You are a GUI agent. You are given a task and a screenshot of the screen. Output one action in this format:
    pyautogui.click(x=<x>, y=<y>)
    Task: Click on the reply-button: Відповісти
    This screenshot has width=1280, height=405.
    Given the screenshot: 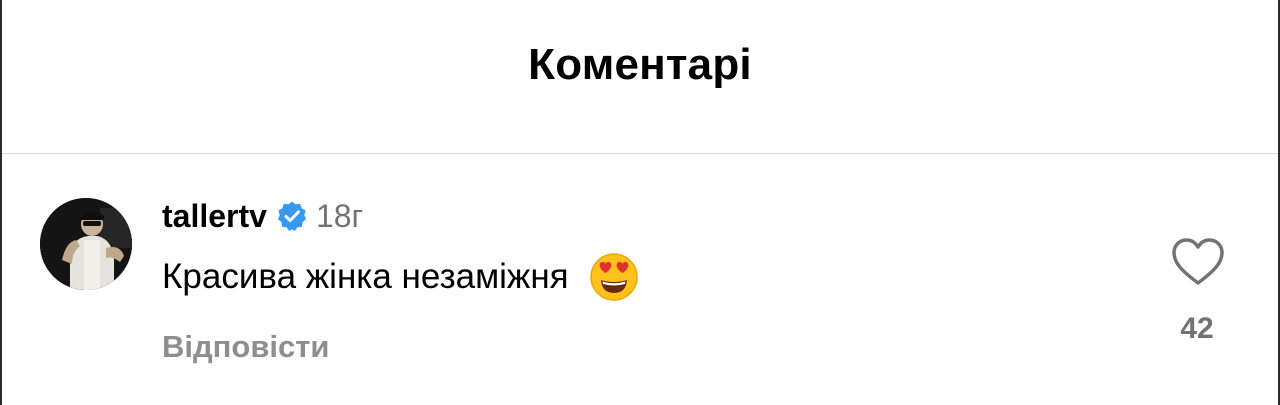 What is the action you would take?
    pyautogui.click(x=246, y=347)
    